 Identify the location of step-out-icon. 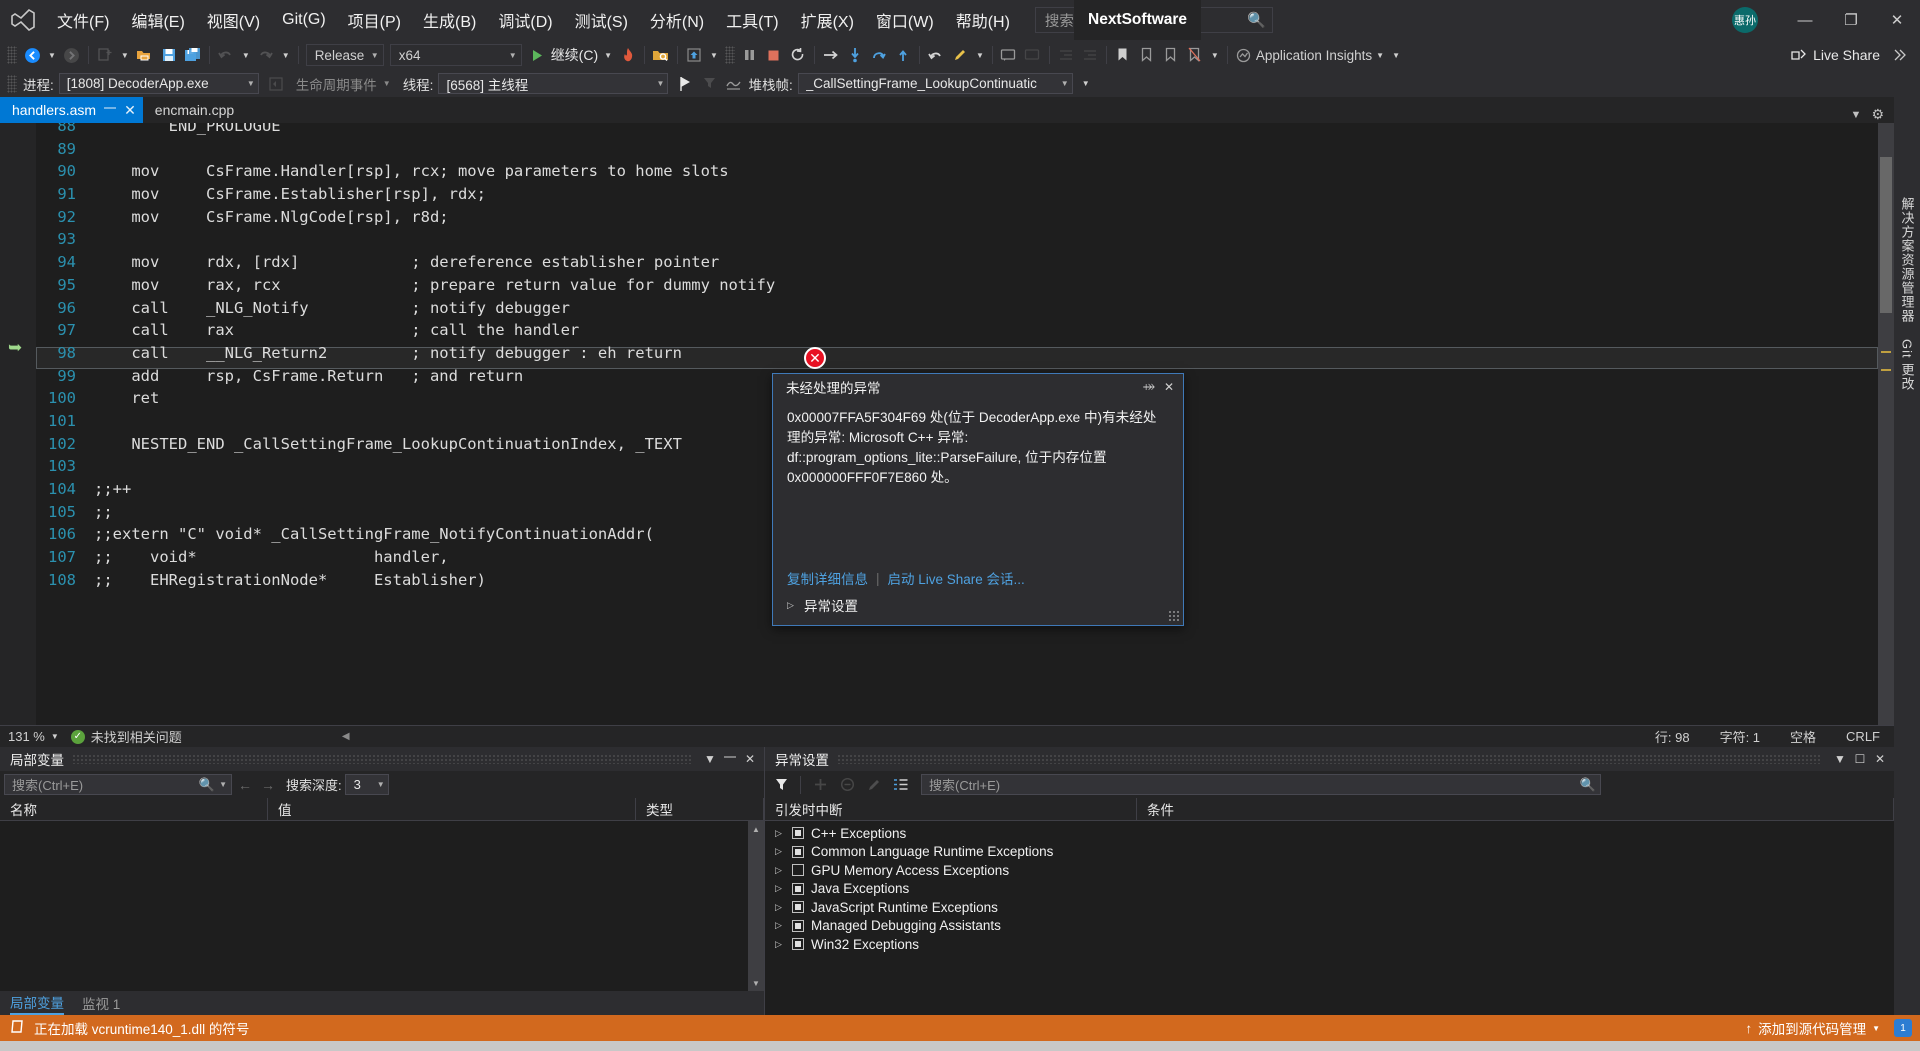
(879, 55).